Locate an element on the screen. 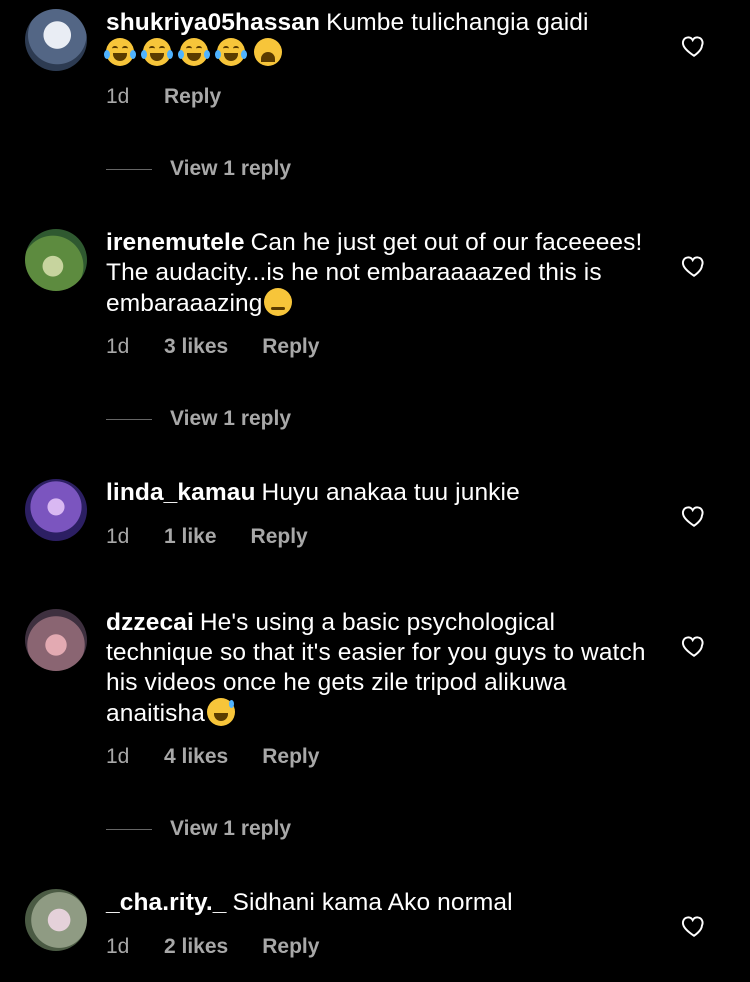 Image resolution: width=750 pixels, height=982 pixels. comment-meta: 1d 4 likes Reply is located at coordinates (212, 757).